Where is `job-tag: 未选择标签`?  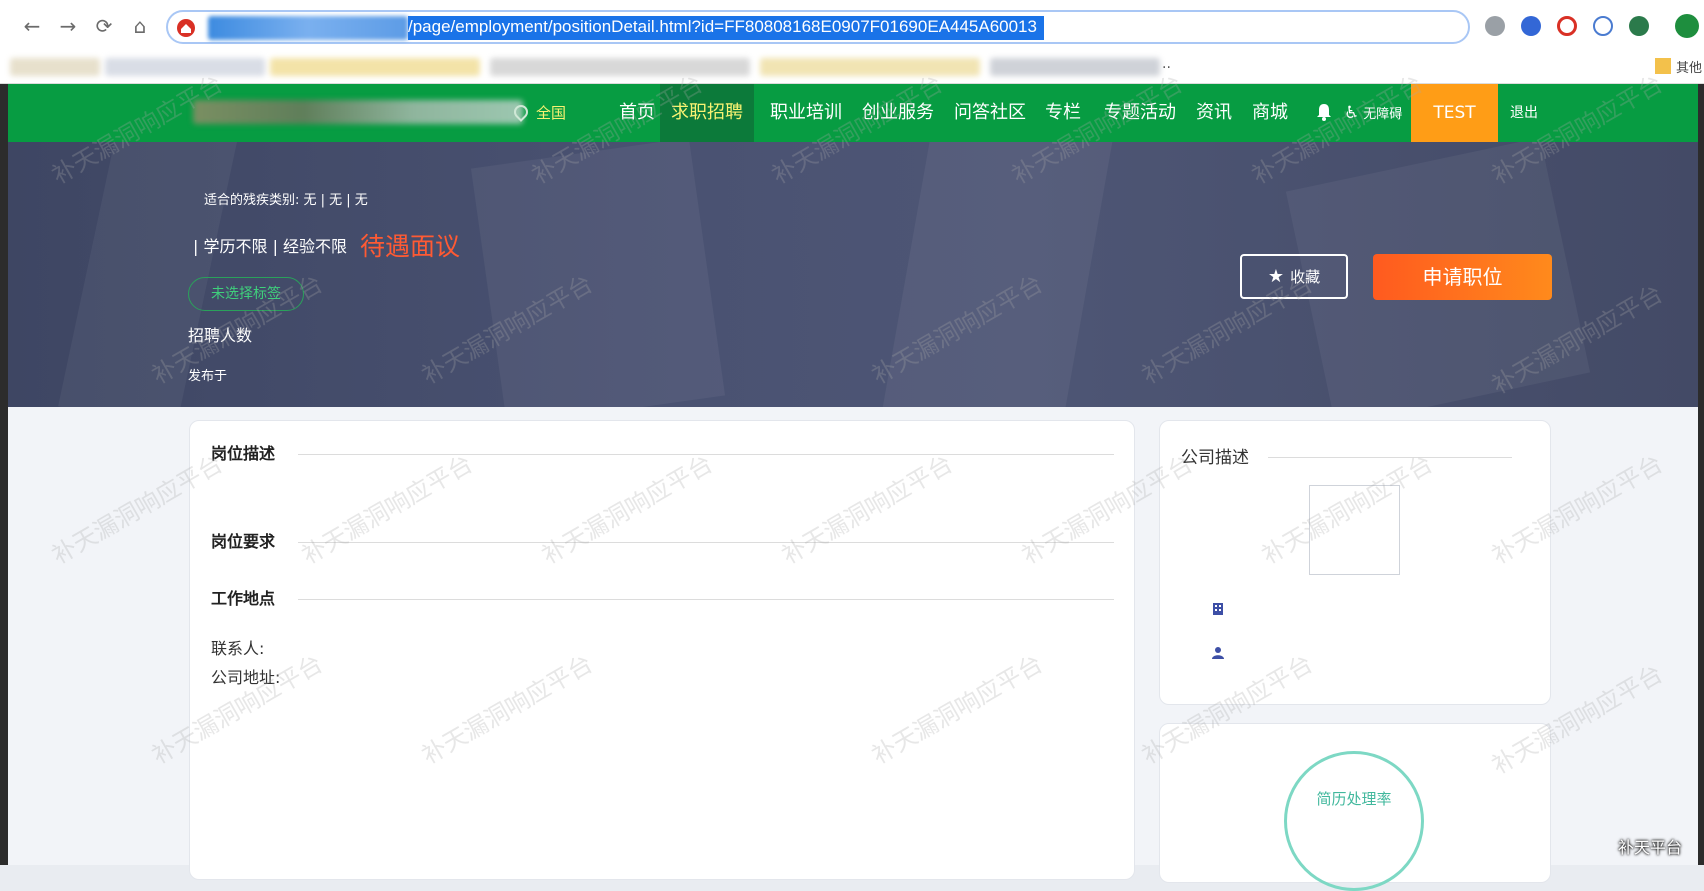 job-tag: 未选择标签 is located at coordinates (246, 294).